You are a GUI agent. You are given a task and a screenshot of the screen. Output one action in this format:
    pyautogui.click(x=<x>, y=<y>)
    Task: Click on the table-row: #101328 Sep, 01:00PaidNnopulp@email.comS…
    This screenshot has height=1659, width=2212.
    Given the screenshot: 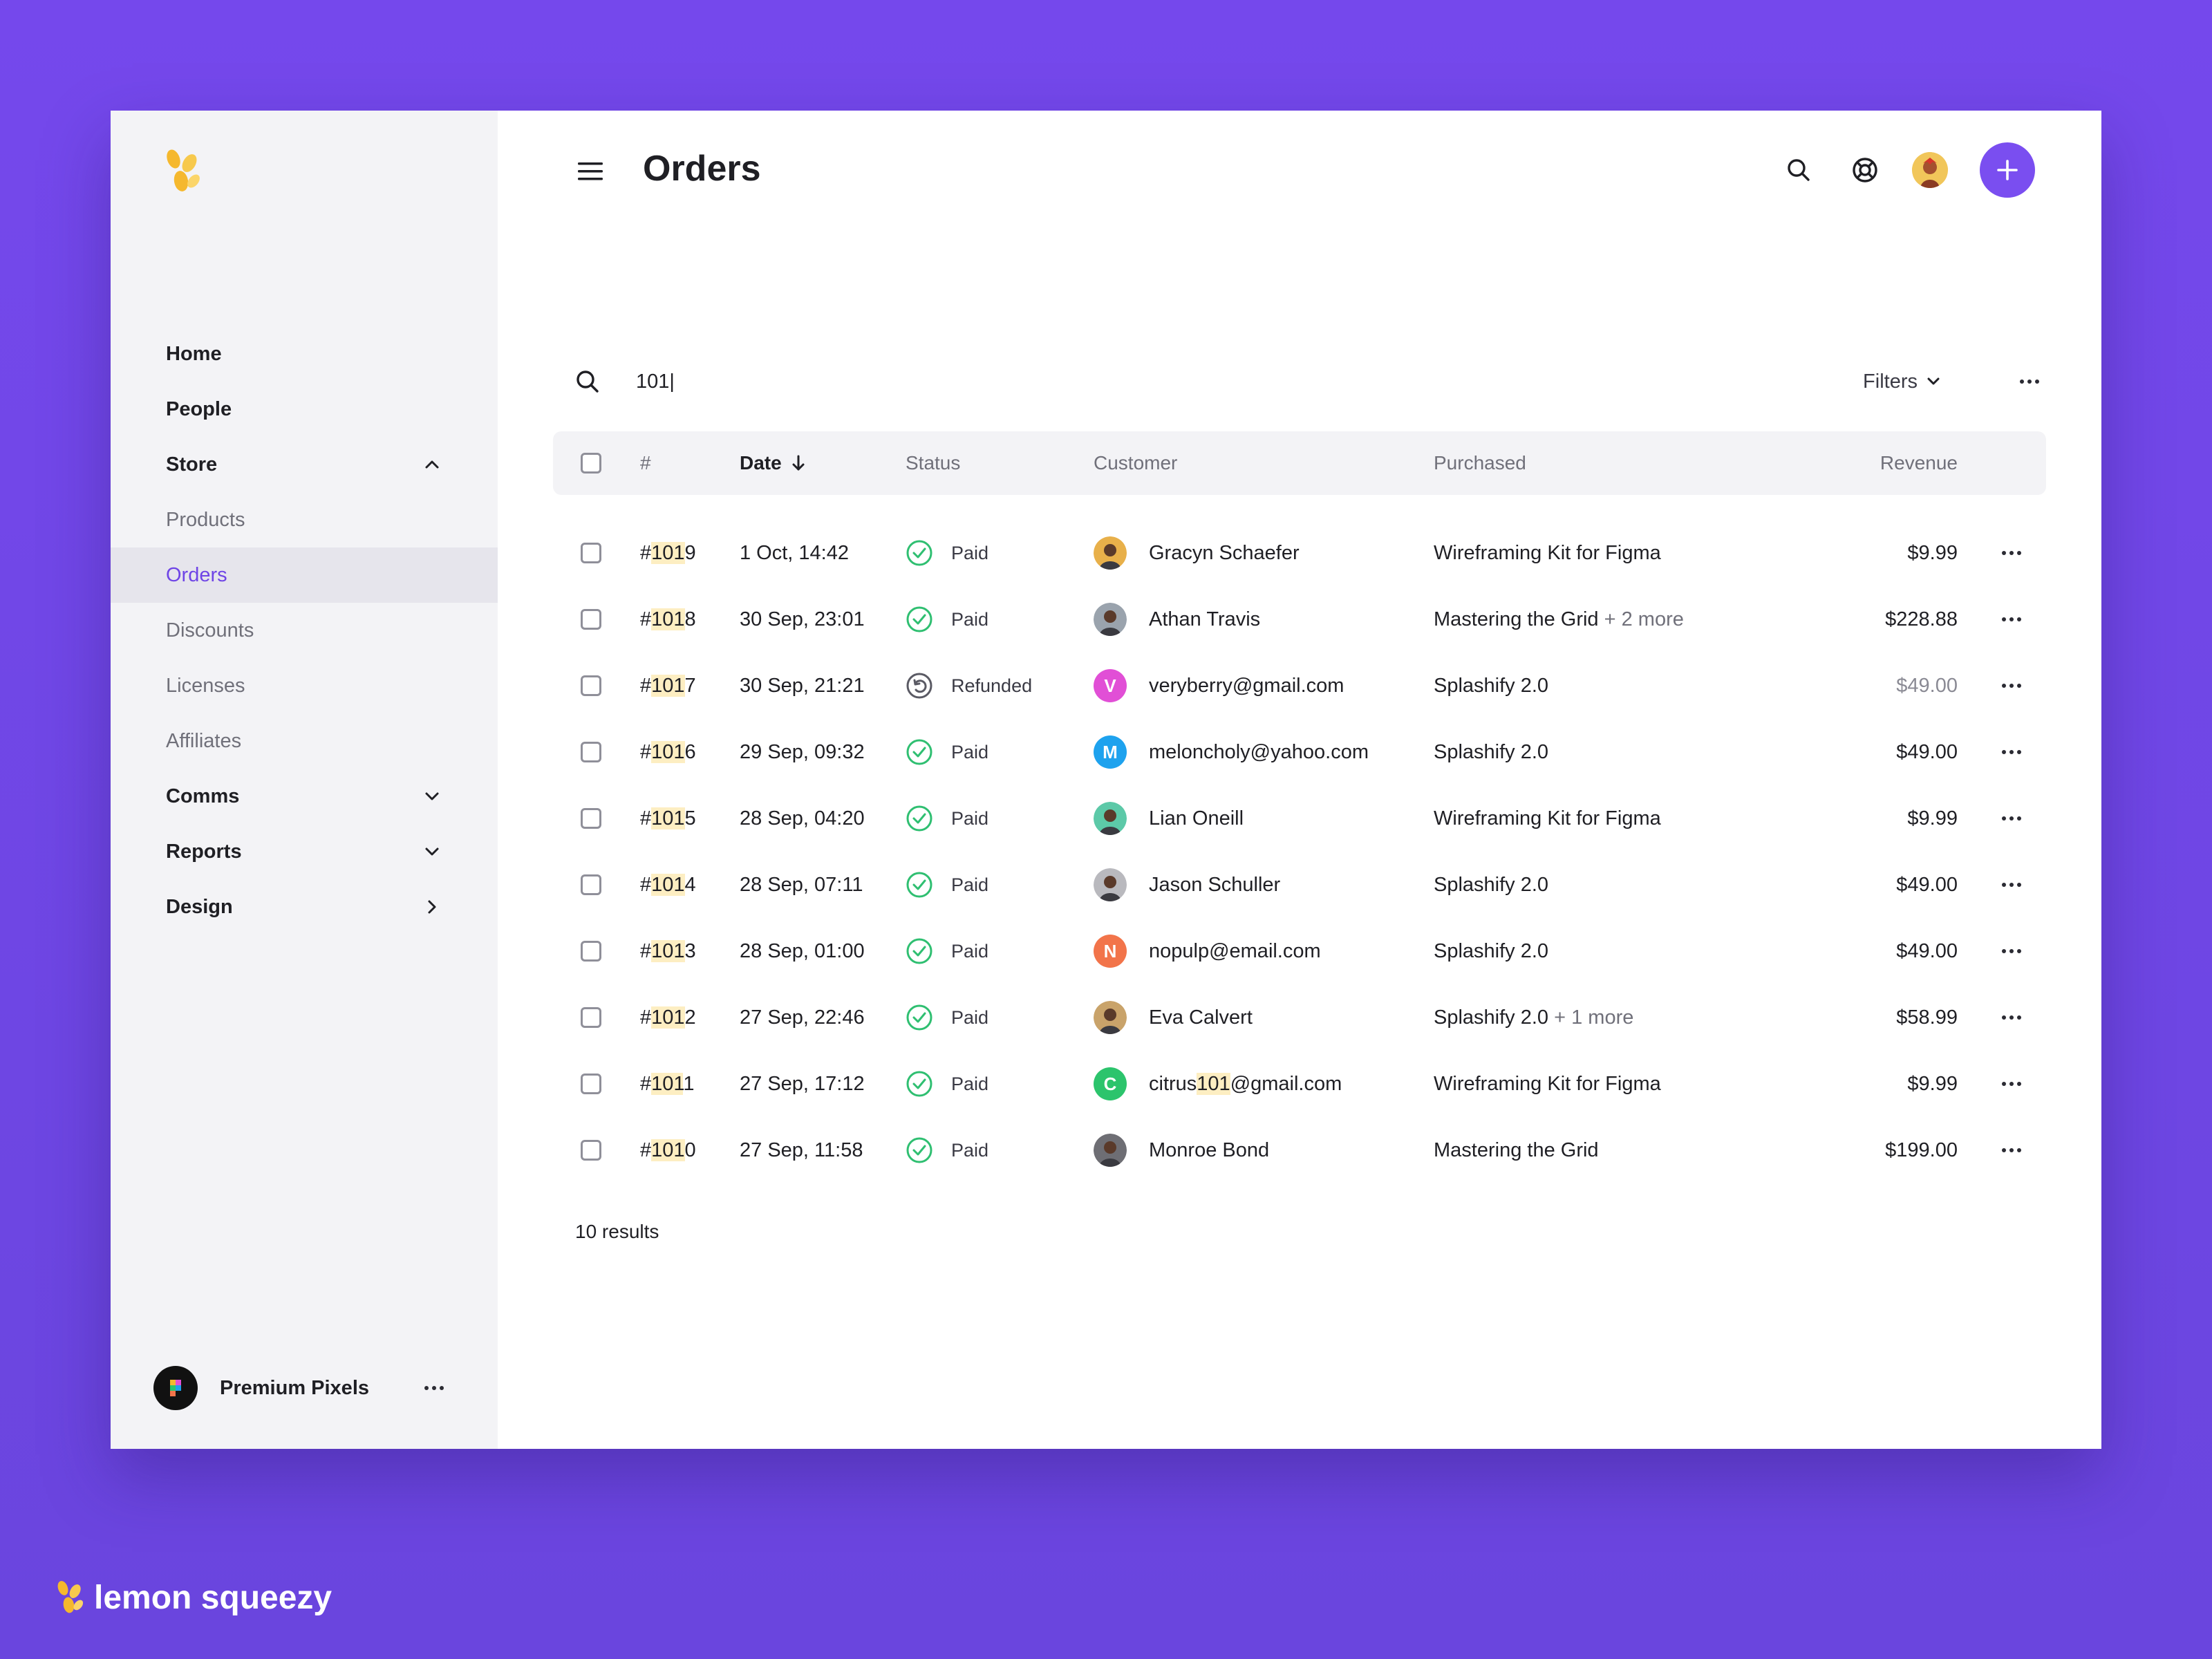 What is the action you would take?
    pyautogui.click(x=1299, y=951)
    